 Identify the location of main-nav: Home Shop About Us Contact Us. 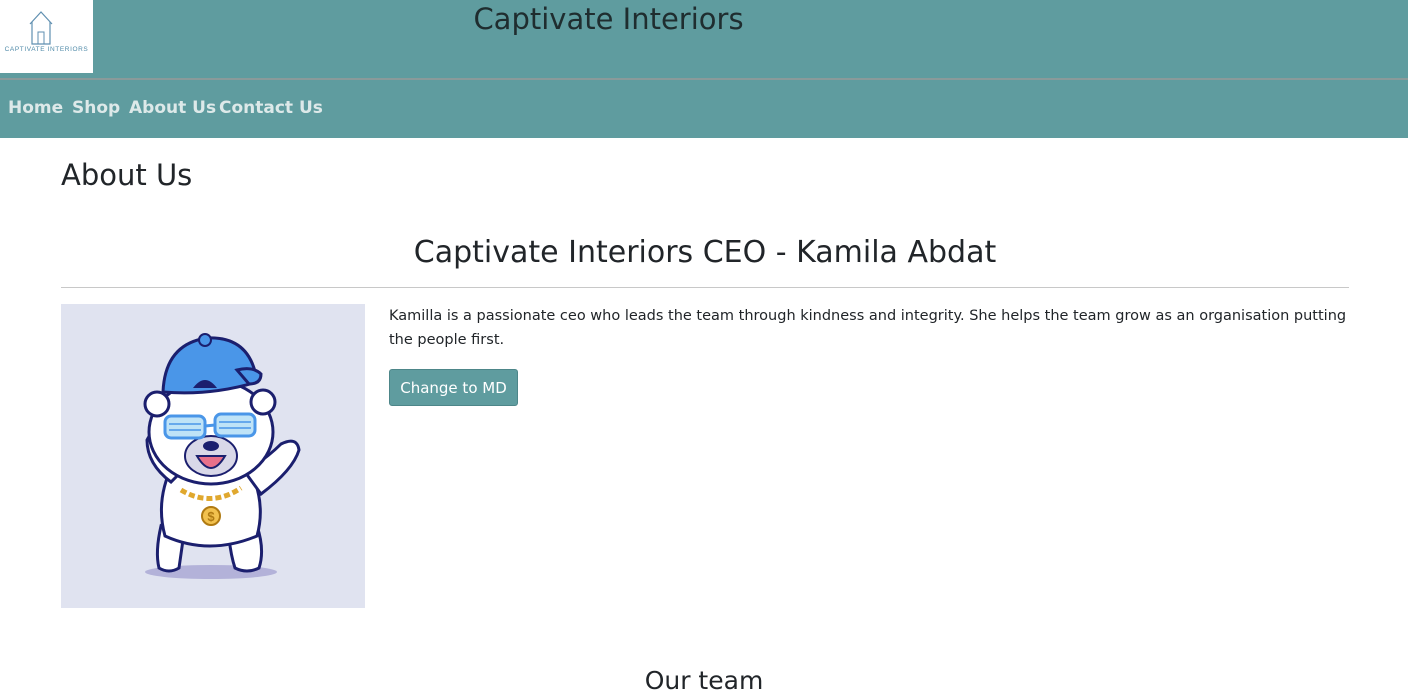
(704, 109).